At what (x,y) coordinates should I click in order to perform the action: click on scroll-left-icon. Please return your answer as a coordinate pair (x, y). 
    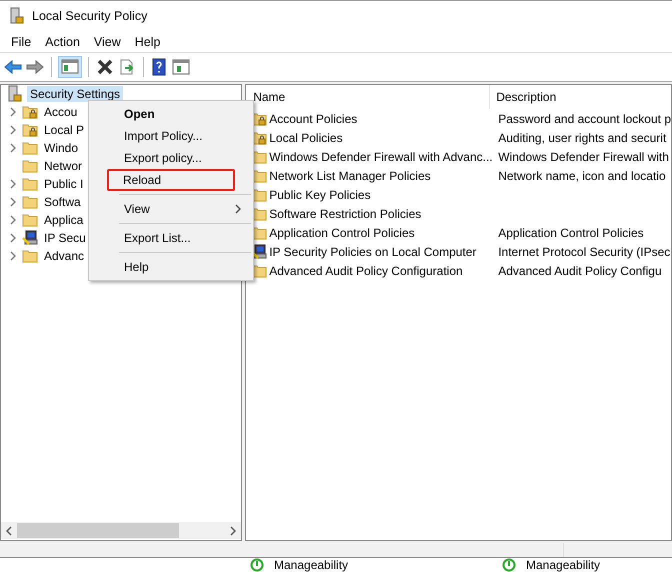
    Looking at the image, I should click on (9, 531).